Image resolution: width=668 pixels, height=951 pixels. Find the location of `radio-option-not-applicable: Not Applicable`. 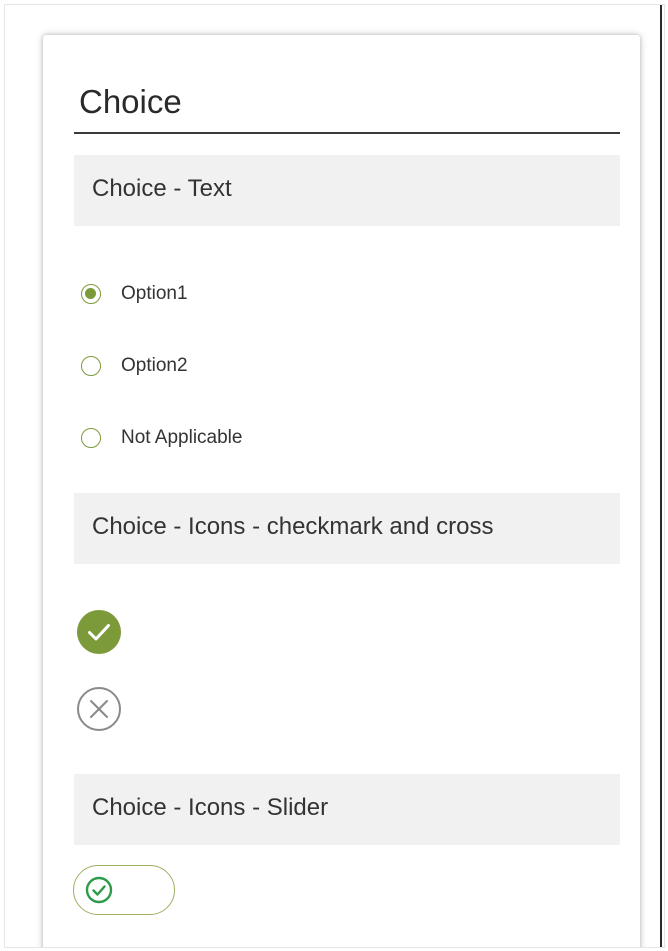

radio-option-not-applicable: Not Applicable is located at coordinates (161, 438).